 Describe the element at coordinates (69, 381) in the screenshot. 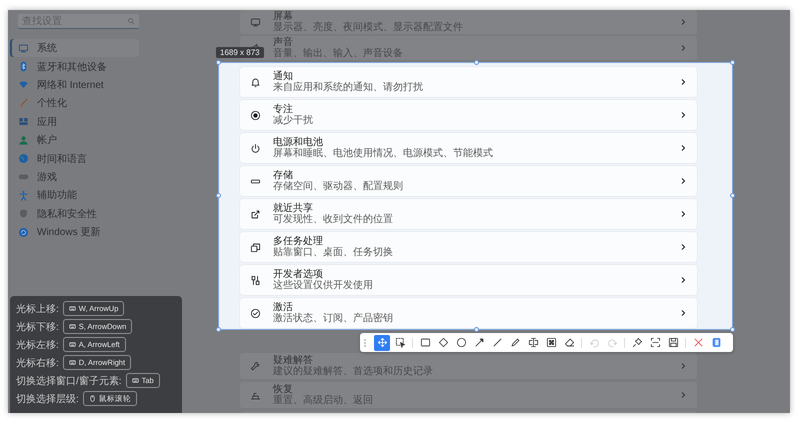

I see `hint-label: 切换选择窗口/窗子元素:` at that location.